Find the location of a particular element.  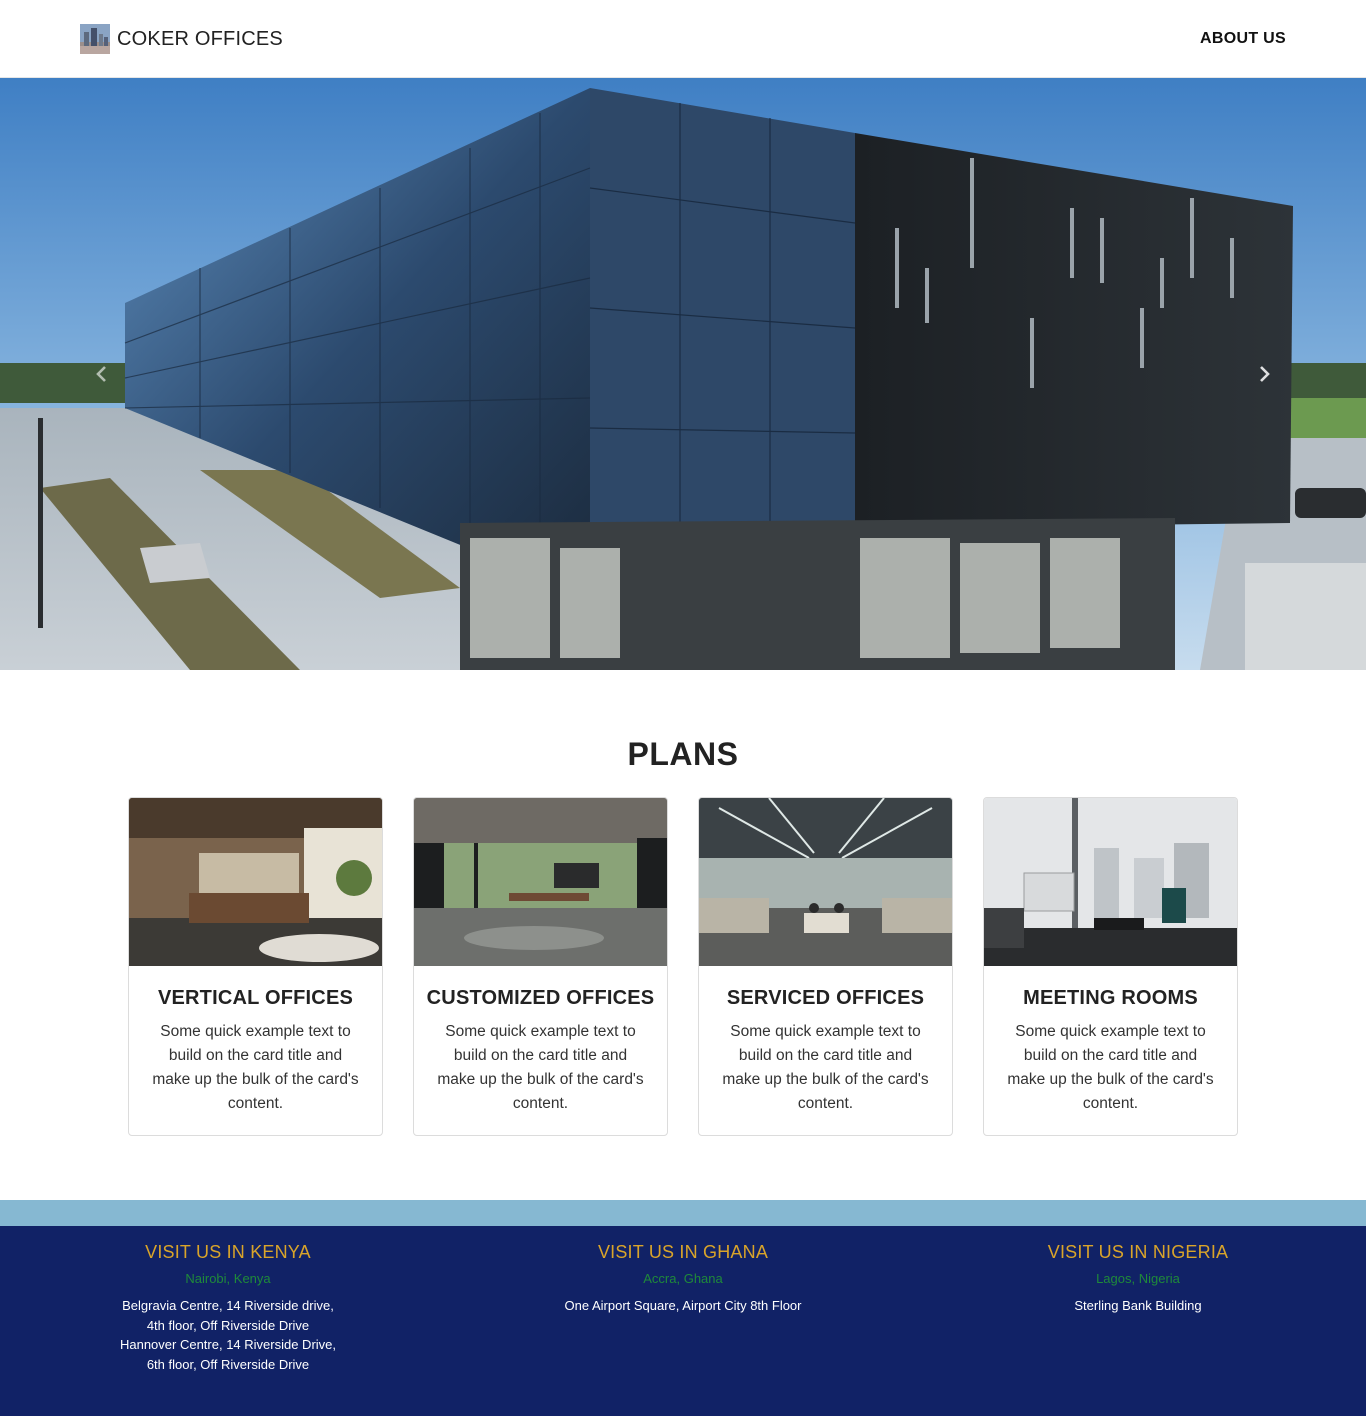

chevron-right-icon is located at coordinates (1265, 374).